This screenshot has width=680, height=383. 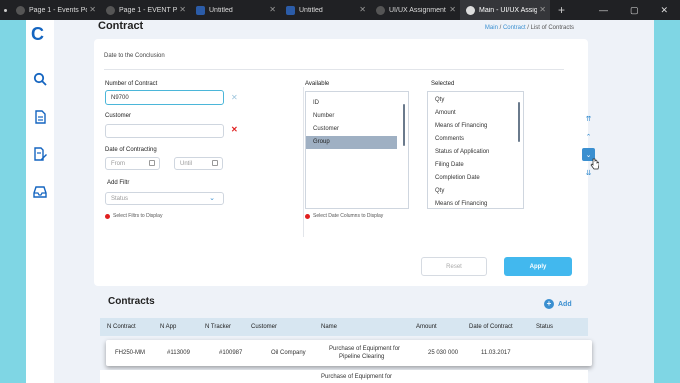 I want to click on move-up-icon: ⌃, so click(x=588, y=136).